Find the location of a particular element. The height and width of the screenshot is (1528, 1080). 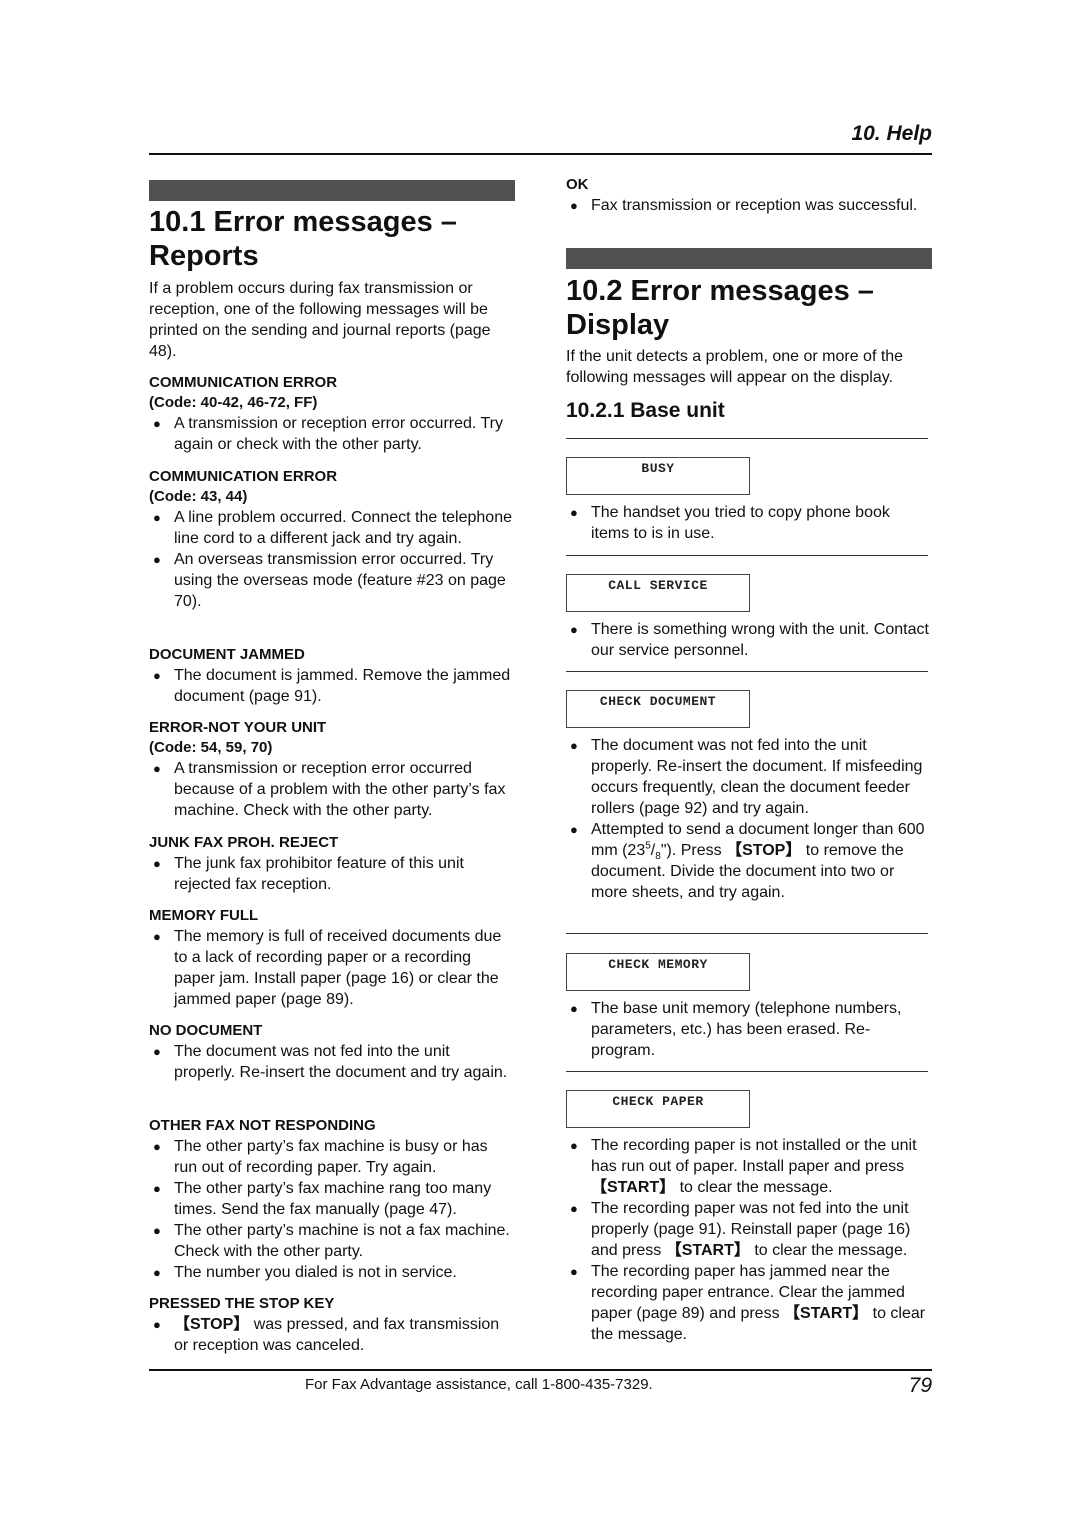

item-heading: ERROR-NOT YOUR UNIT is located at coordinates (238, 727).